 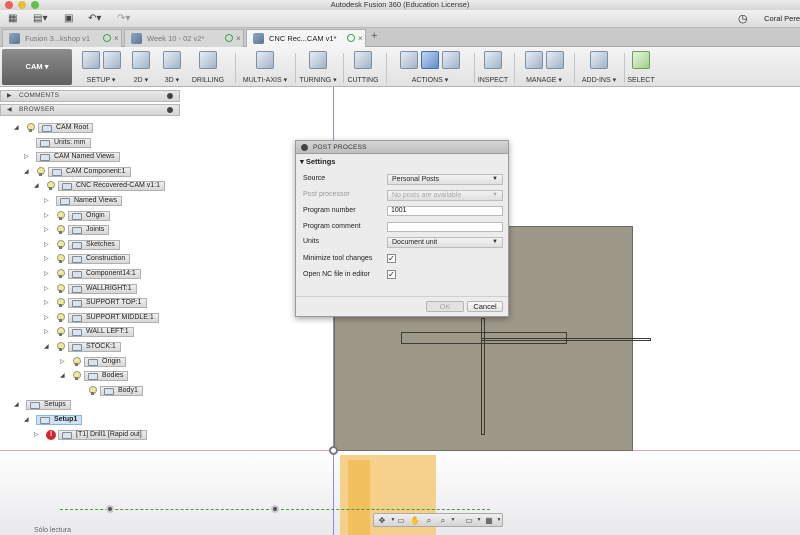 What do you see at coordinates (9, 5) in the screenshot?
I see `close-window-button` at bounding box center [9, 5].